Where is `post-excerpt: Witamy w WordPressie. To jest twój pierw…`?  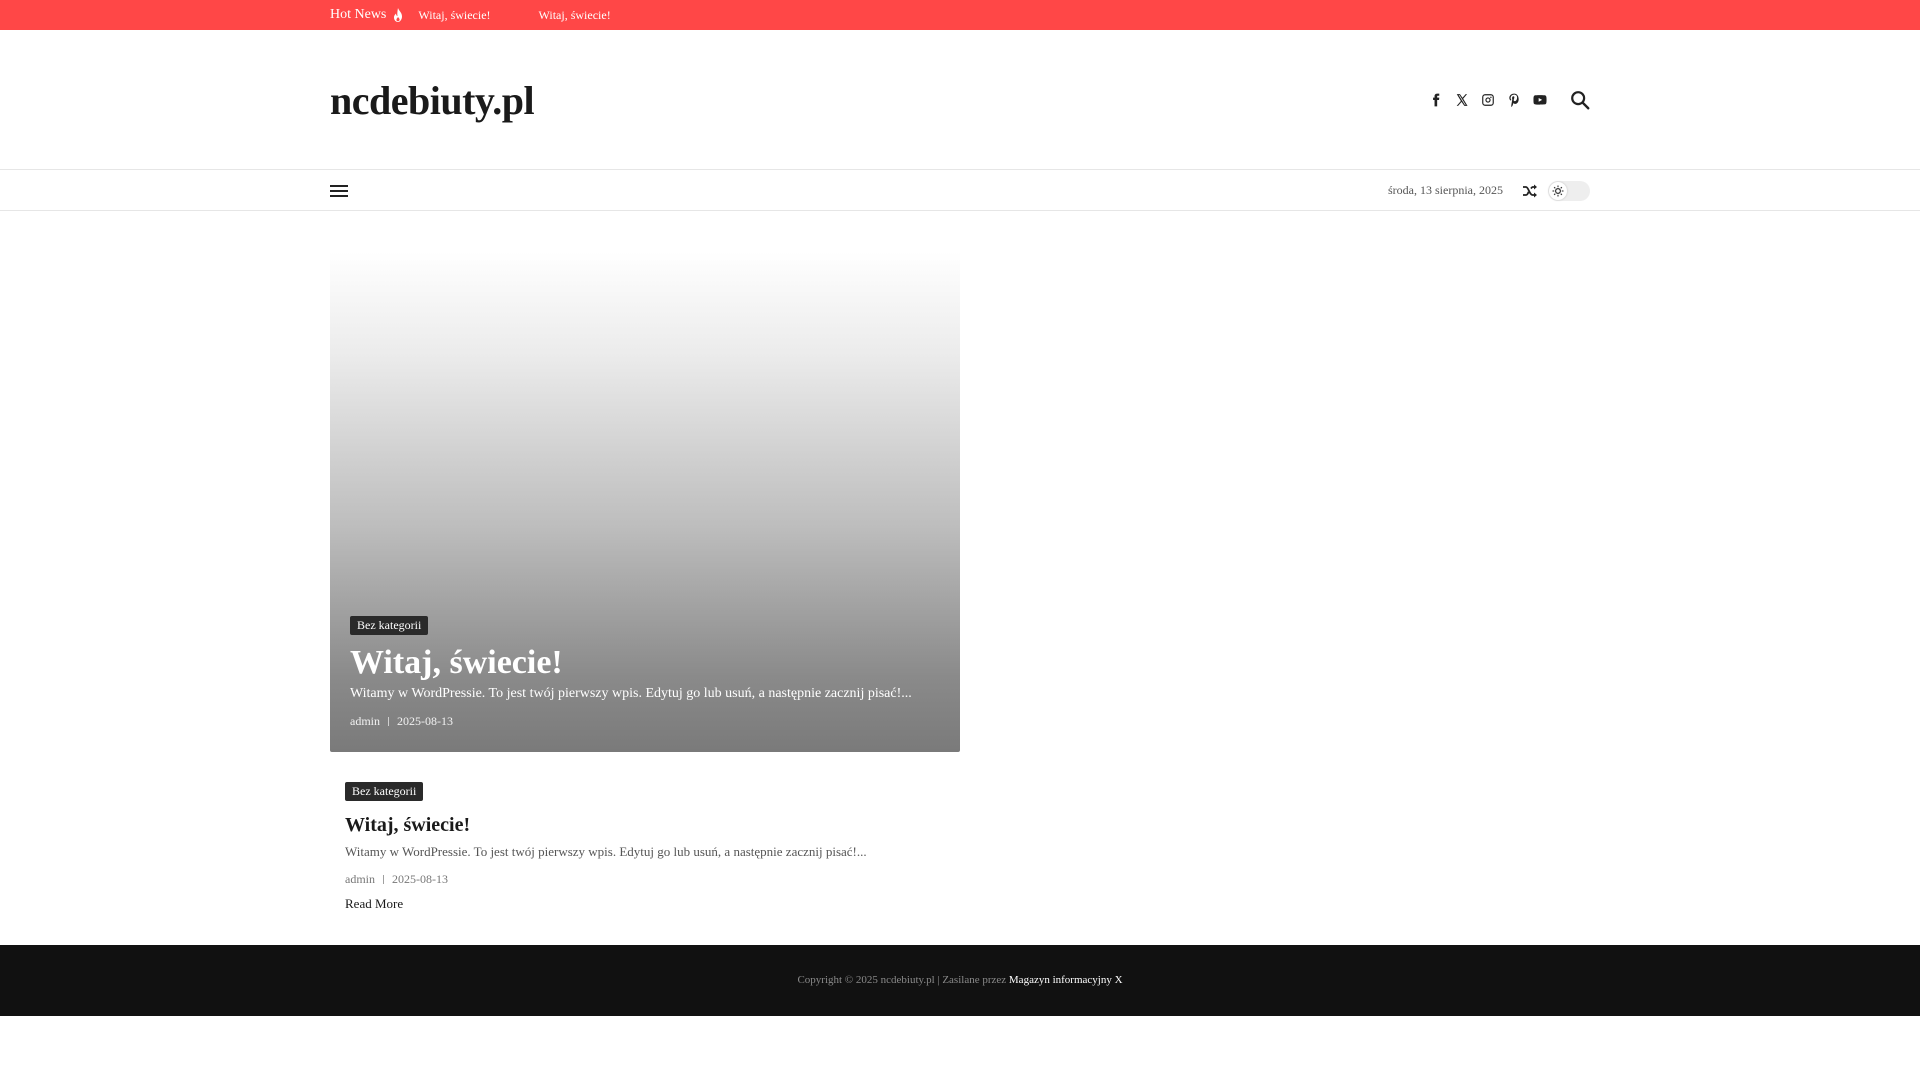
post-excerpt: Witamy w WordPressie. To jest twój pierw… is located at coordinates (606, 851).